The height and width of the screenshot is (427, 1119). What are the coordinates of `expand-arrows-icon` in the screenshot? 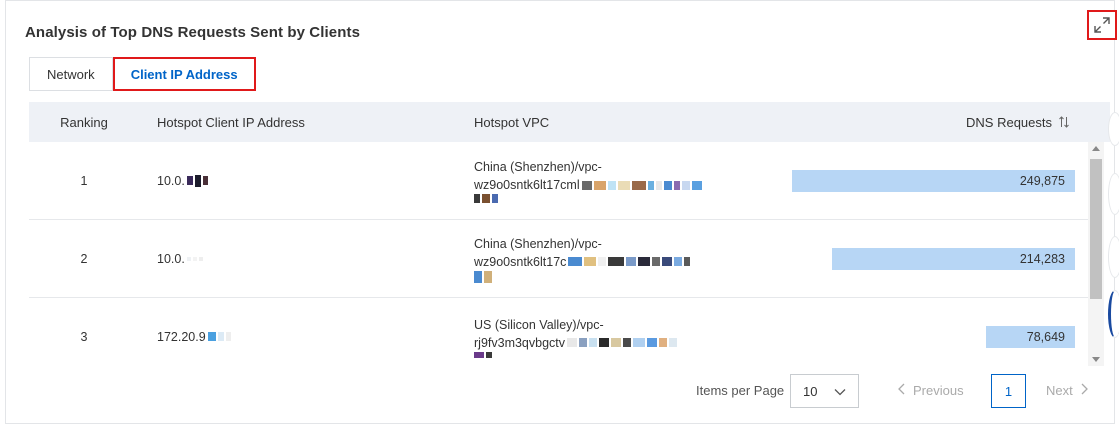 It's located at (1102, 25).